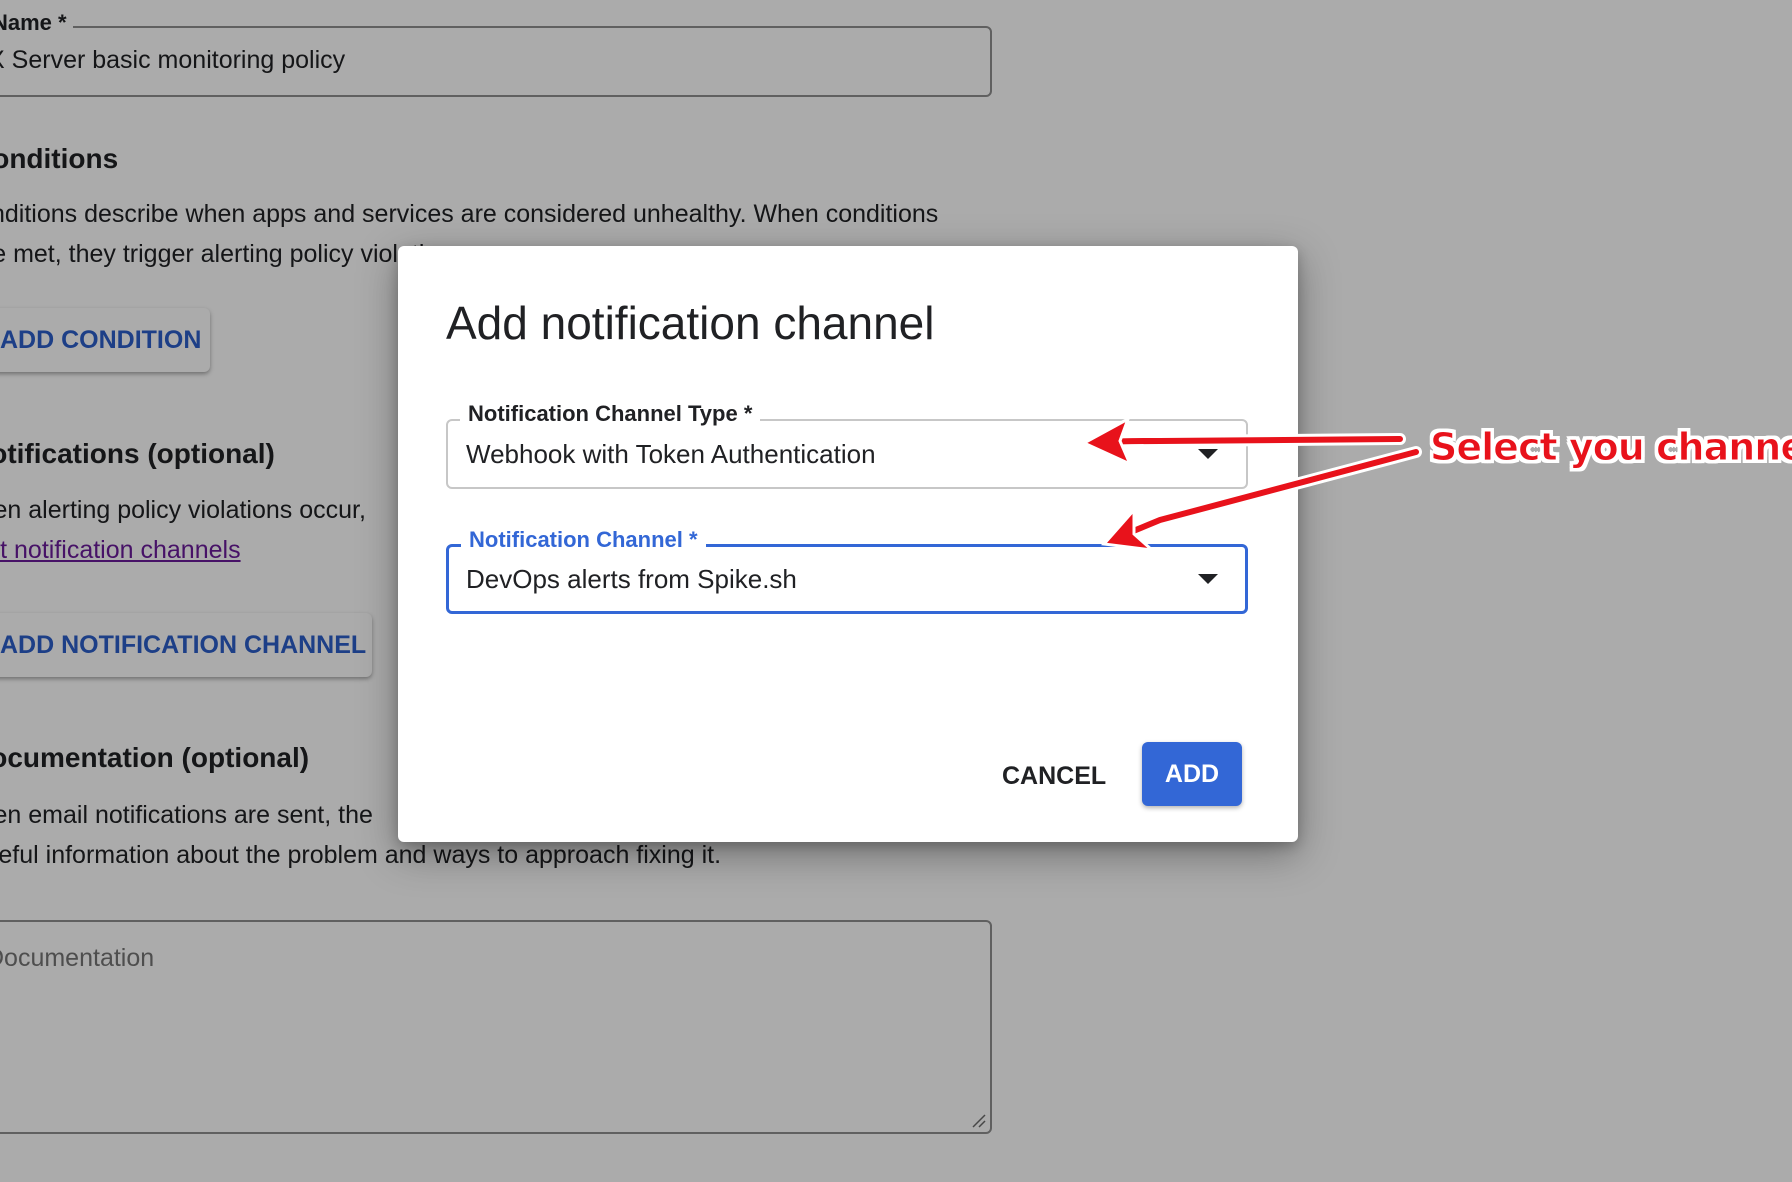 The image size is (1792, 1182). Describe the element at coordinates (1610, 447) in the screenshot. I see `annotation-callout: Select you channel` at that location.